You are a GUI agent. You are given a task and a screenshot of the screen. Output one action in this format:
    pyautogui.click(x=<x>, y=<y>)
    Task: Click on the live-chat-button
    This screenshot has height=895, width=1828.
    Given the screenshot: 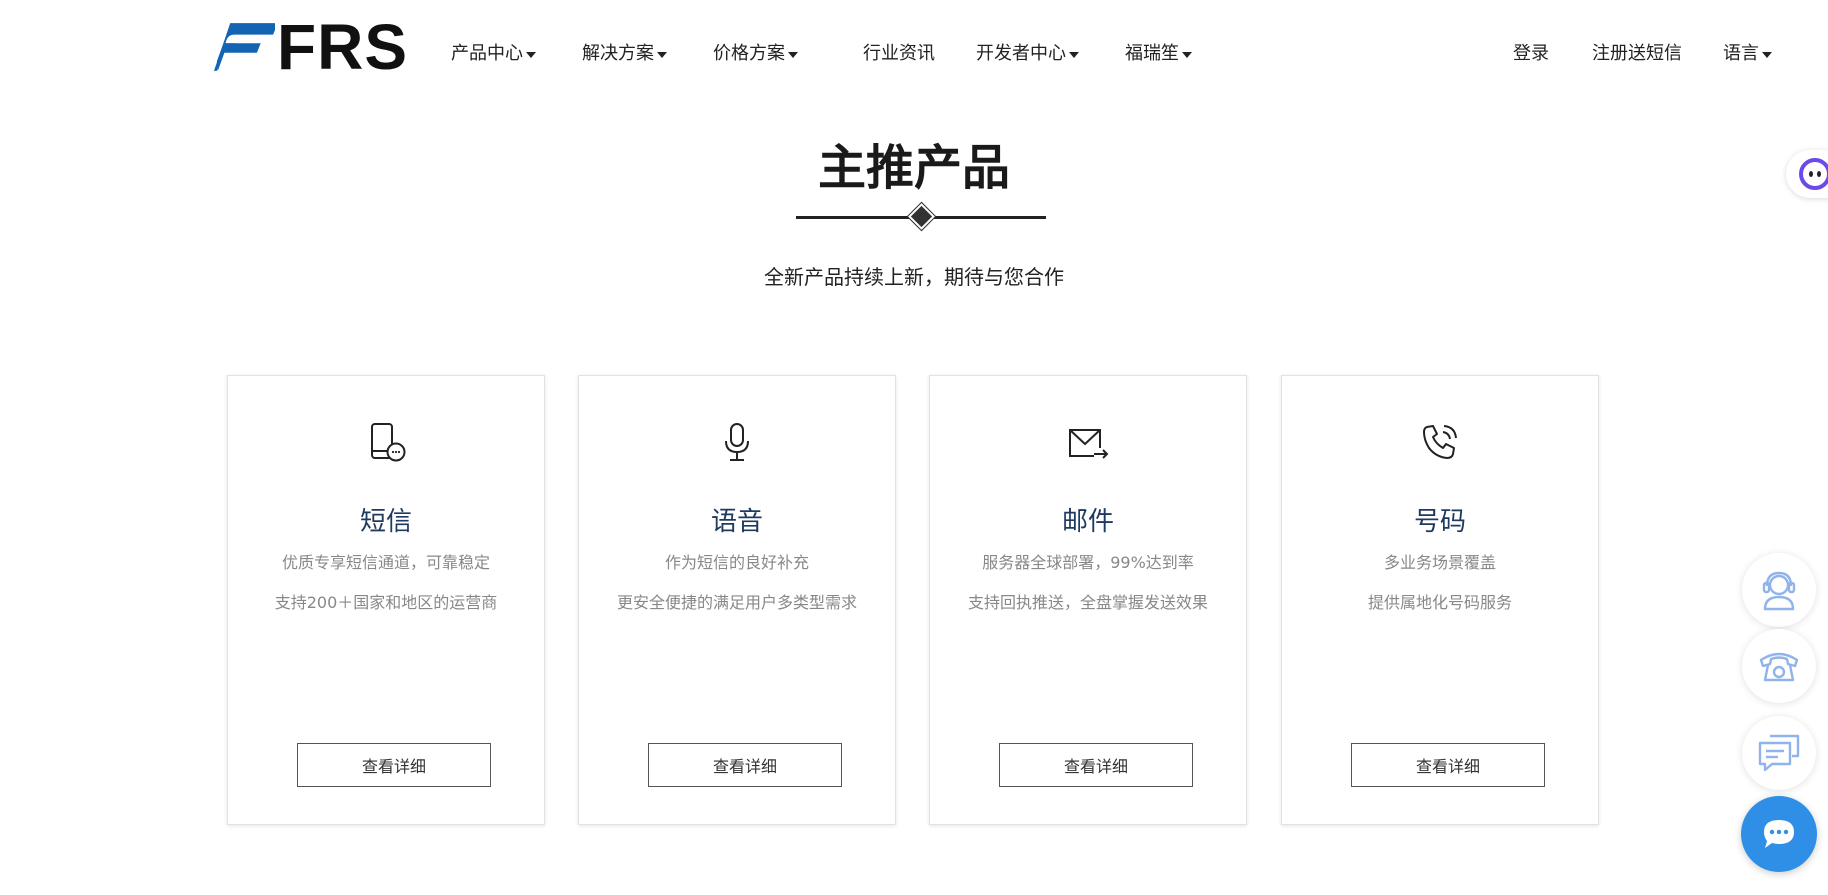 What is the action you would take?
    pyautogui.click(x=1779, y=834)
    